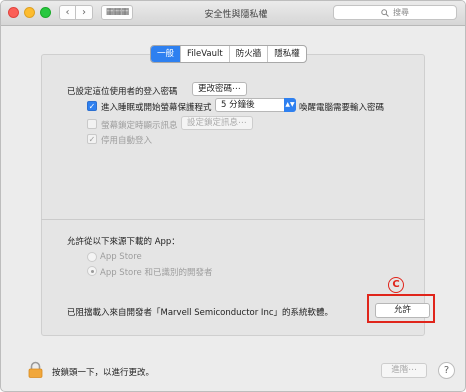 The height and width of the screenshot is (392, 466). What do you see at coordinates (29, 12) in the screenshot?
I see `minimize-window-button` at bounding box center [29, 12].